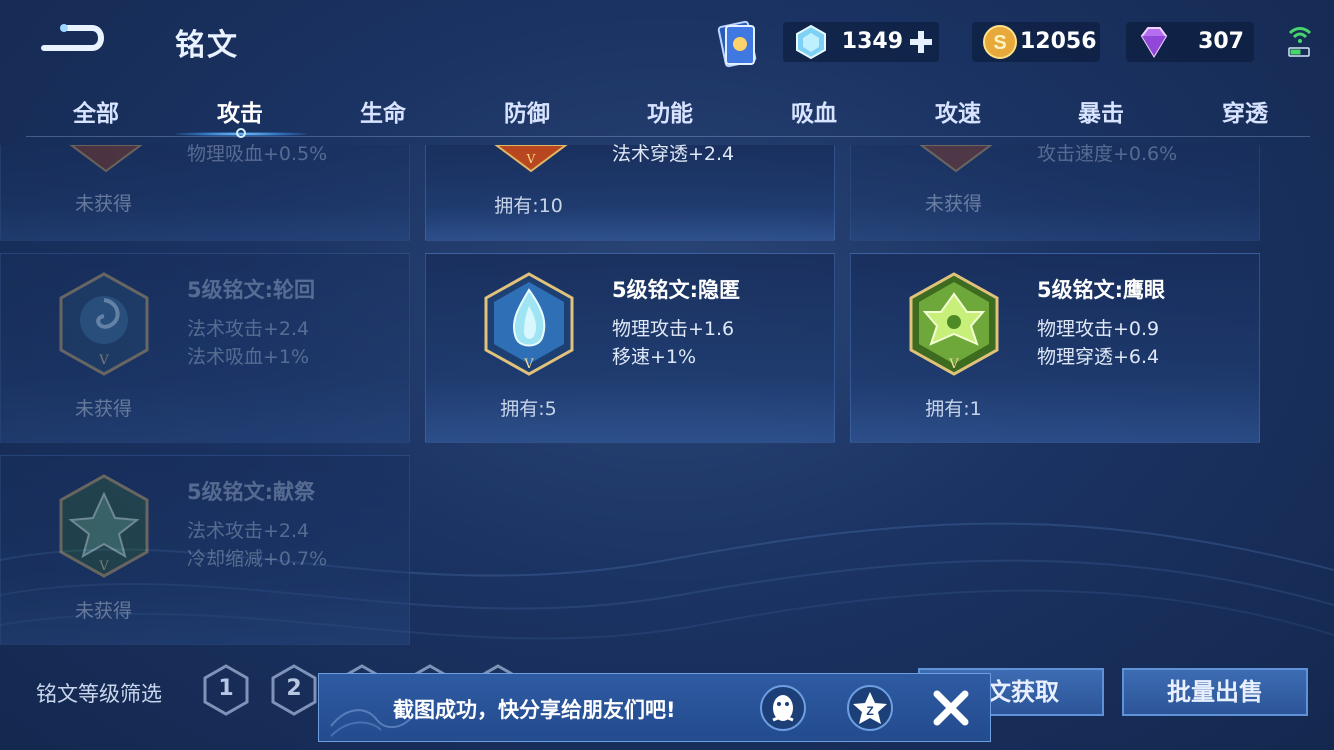 The width and height of the screenshot is (1334, 750). Describe the element at coordinates (667, 42) in the screenshot. I see `top-bar: 铭文 1349 S 12056 307` at that location.